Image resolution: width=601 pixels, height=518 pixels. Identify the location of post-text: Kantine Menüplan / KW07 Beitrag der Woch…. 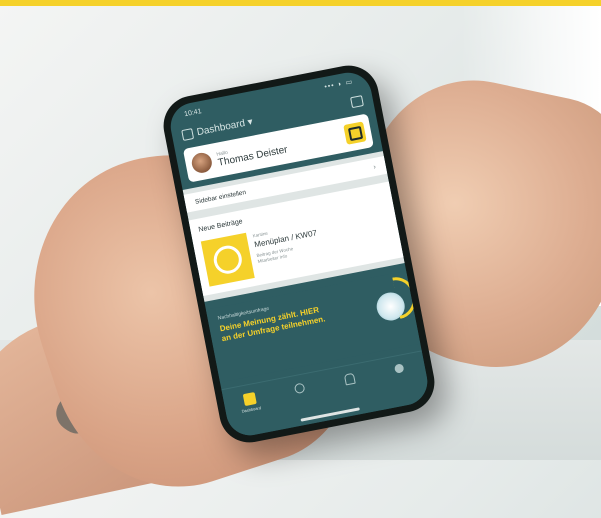
(287, 247).